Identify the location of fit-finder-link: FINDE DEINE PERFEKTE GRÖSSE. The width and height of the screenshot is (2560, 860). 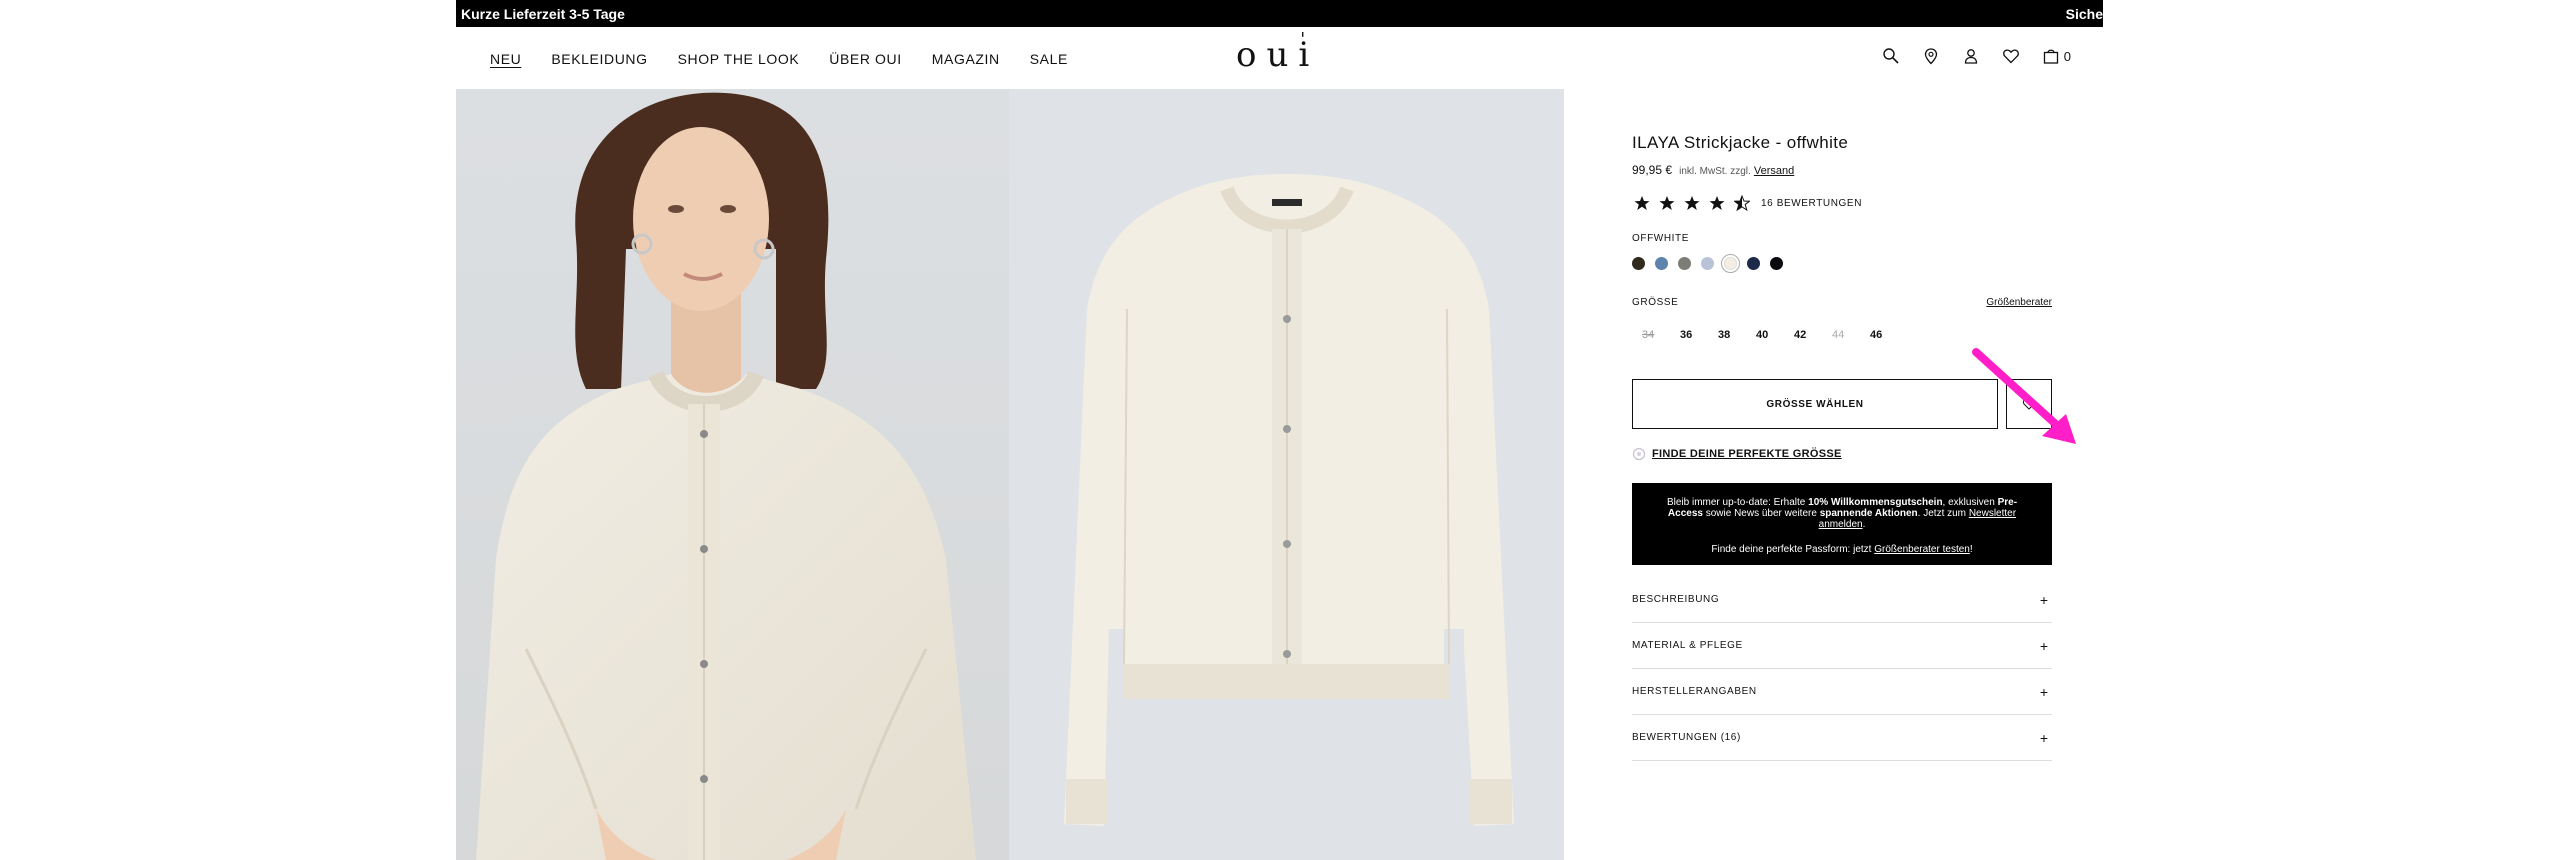
(1737, 454).